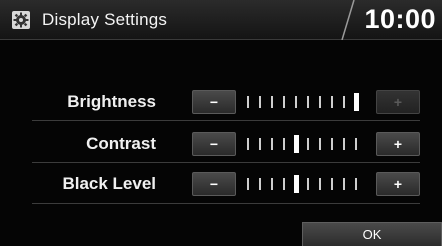 Image resolution: width=442 pixels, height=246 pixels. I want to click on black-level-increase-button: +, so click(398, 184).